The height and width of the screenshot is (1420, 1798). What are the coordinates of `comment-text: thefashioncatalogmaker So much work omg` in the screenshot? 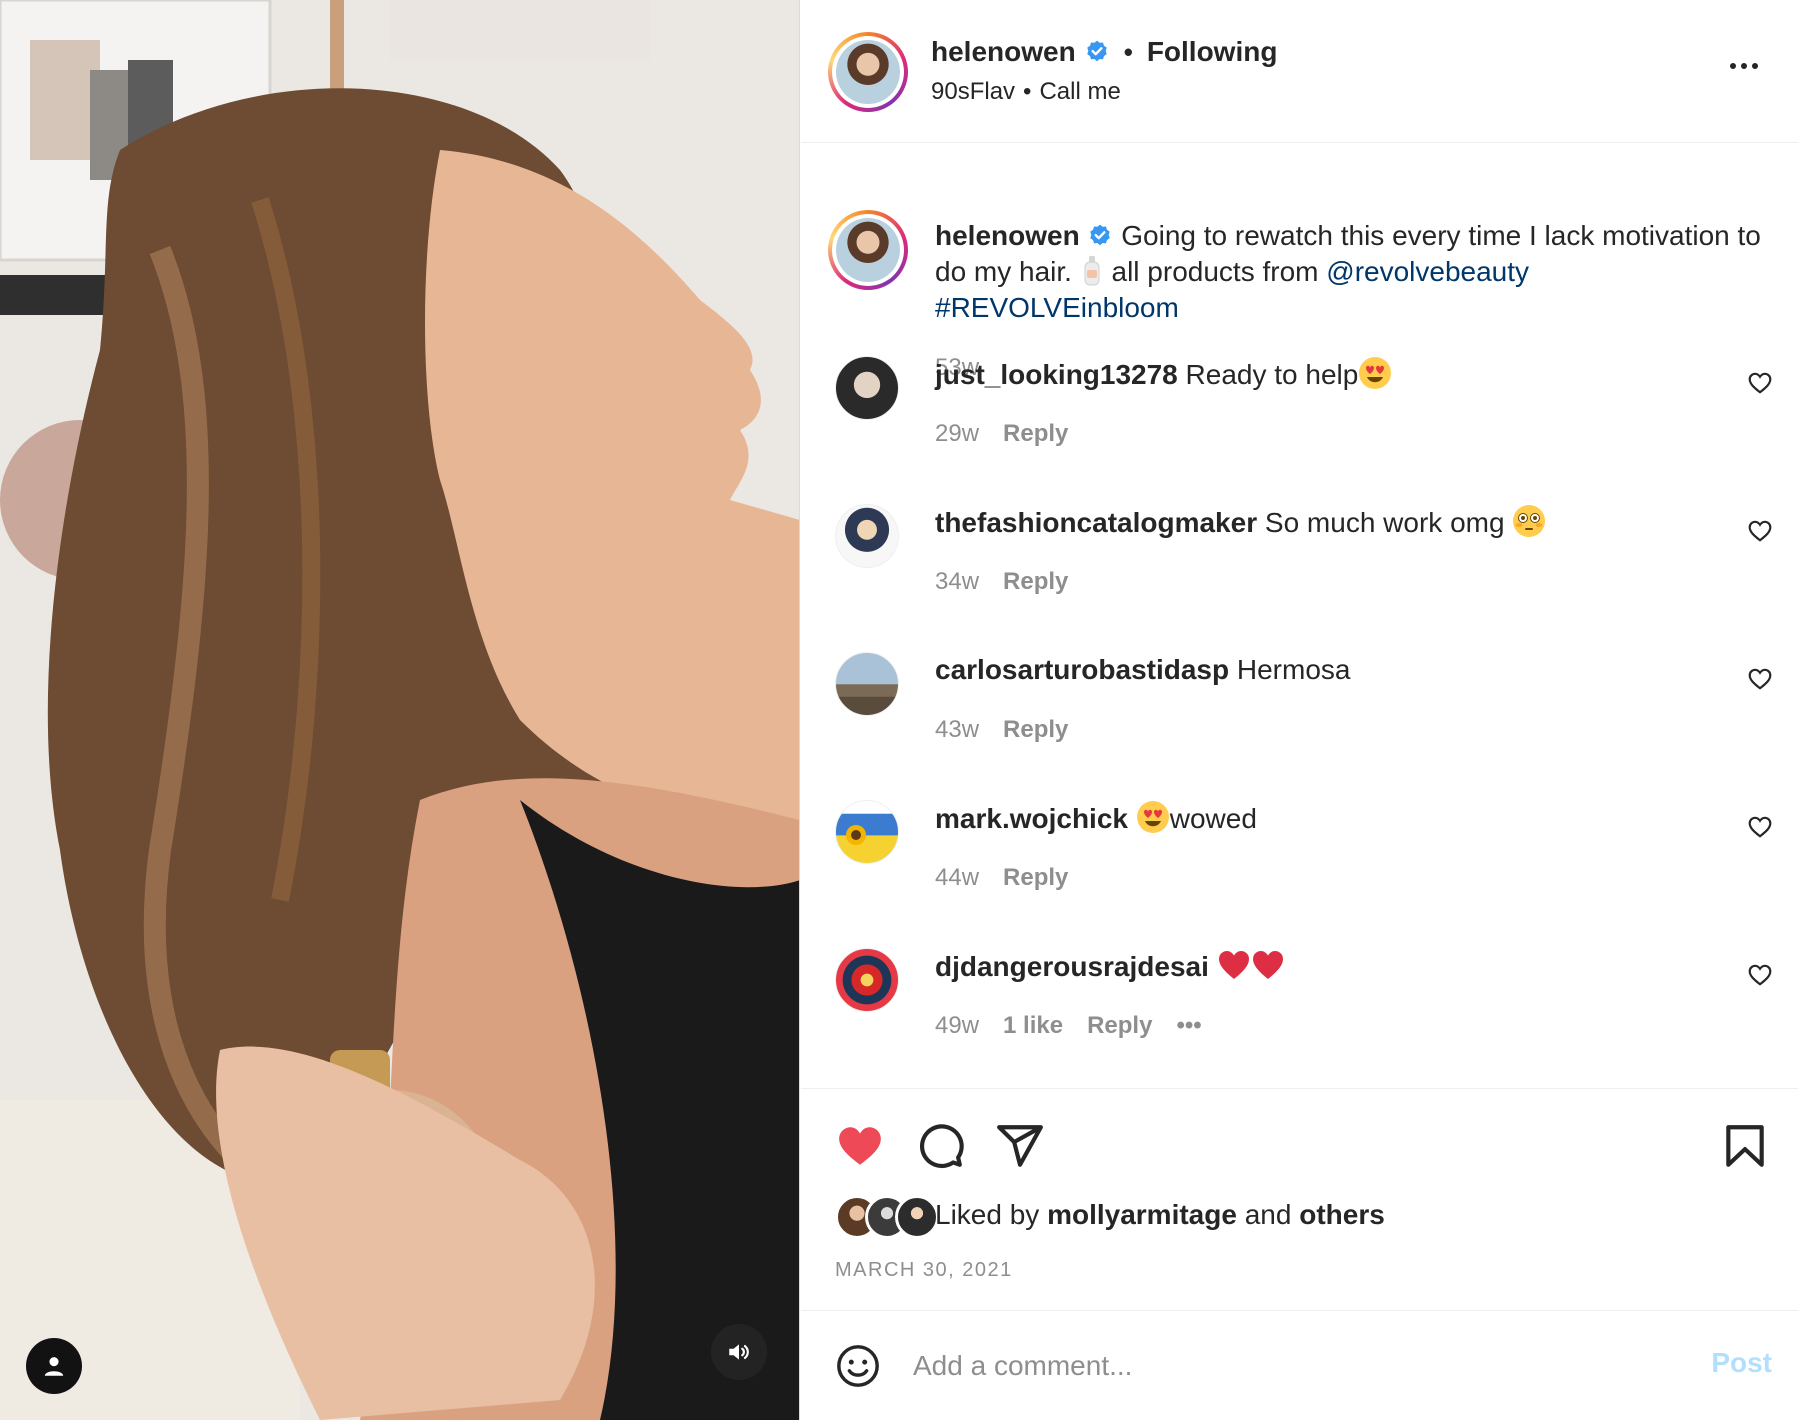 It's located at (1335, 522).